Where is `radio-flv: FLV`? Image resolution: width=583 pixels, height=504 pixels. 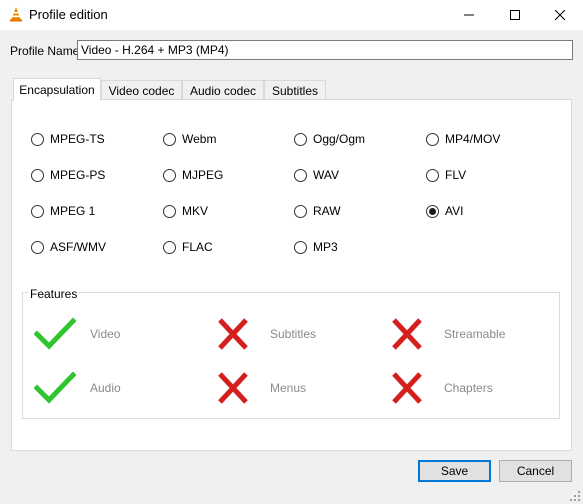 radio-flv: FLV is located at coordinates (446, 175).